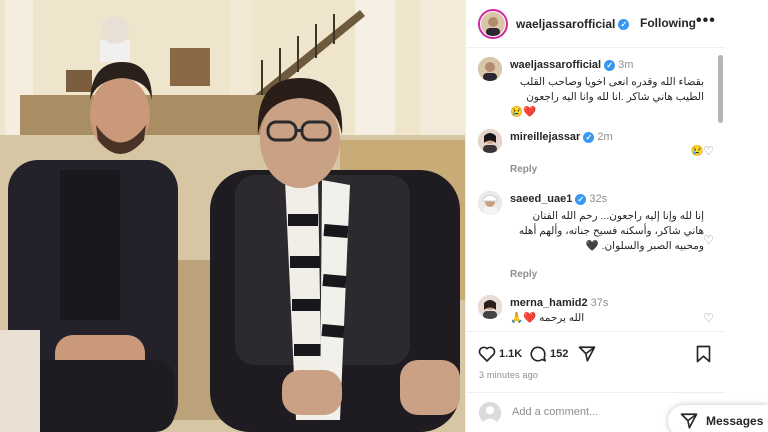 This screenshot has width=768, height=432. I want to click on page-gutter, so click(746, 216).